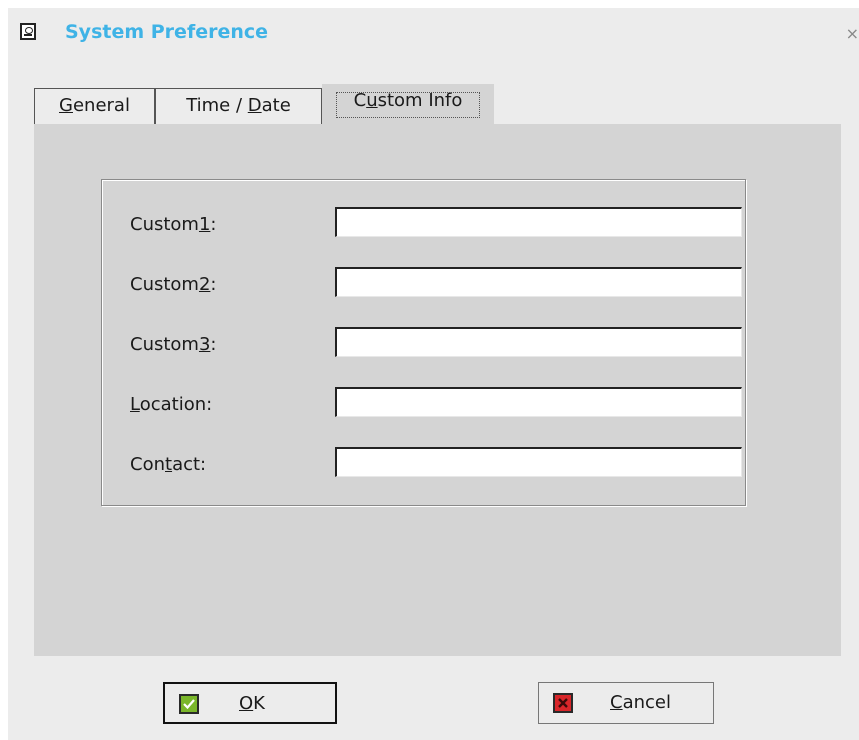 The width and height of the screenshot is (859, 740). Describe the element at coordinates (238, 106) in the screenshot. I see `tab-time-date: Time / Date` at that location.